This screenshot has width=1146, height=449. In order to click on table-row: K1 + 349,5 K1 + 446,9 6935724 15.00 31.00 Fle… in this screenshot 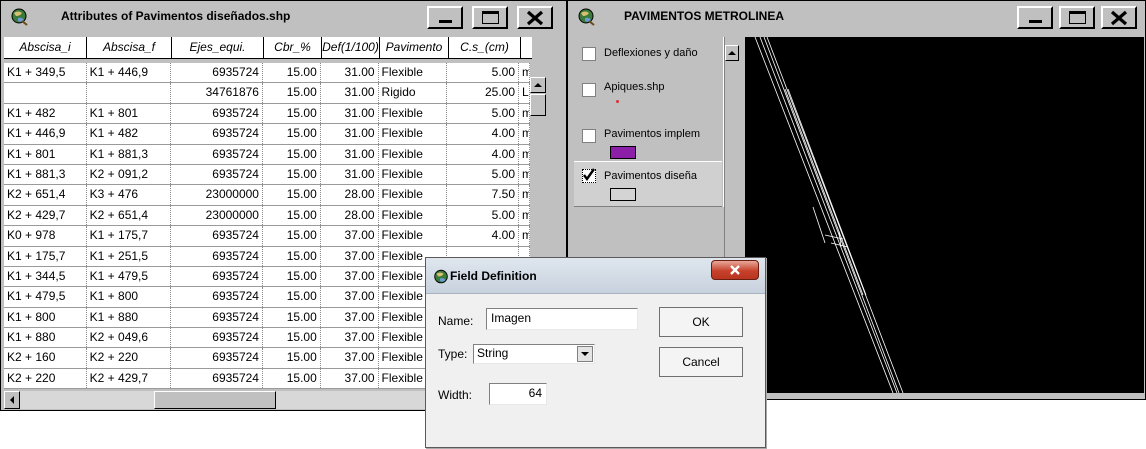, I will do `click(267, 73)`.